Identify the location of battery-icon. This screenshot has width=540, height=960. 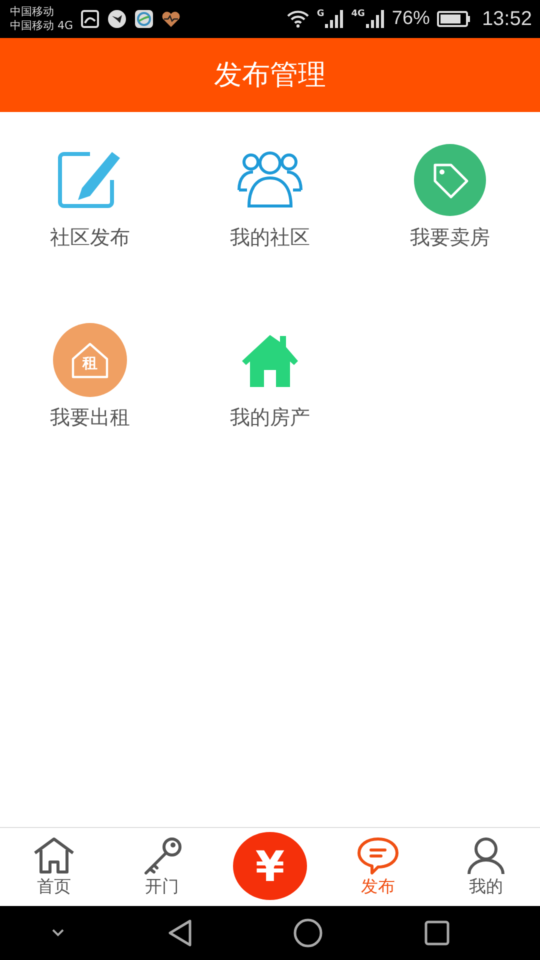
(453, 19).